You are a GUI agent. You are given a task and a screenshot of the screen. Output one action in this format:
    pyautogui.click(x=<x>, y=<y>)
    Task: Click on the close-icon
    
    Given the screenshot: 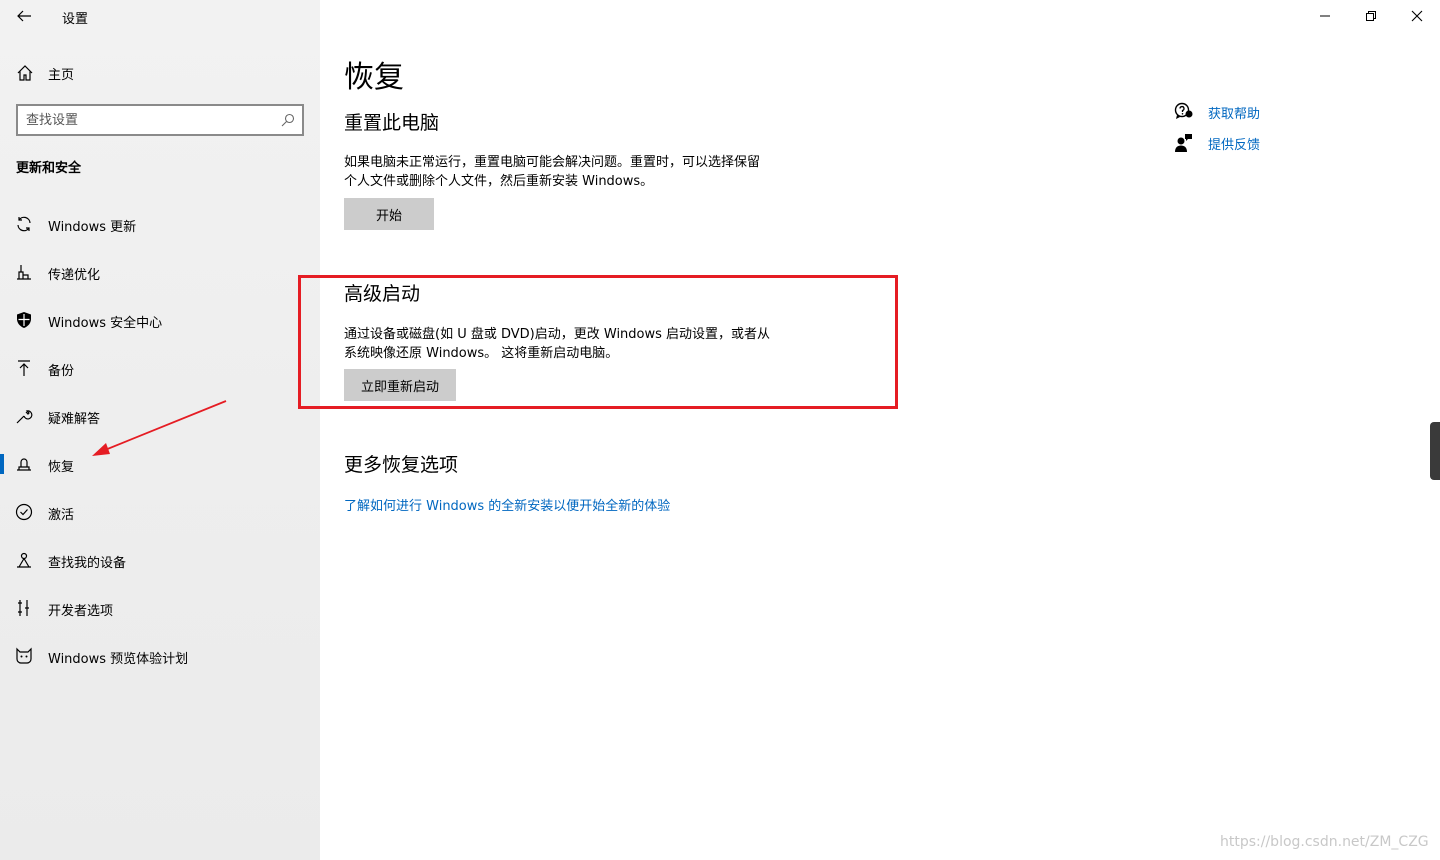 What is the action you would take?
    pyautogui.click(x=1417, y=16)
    